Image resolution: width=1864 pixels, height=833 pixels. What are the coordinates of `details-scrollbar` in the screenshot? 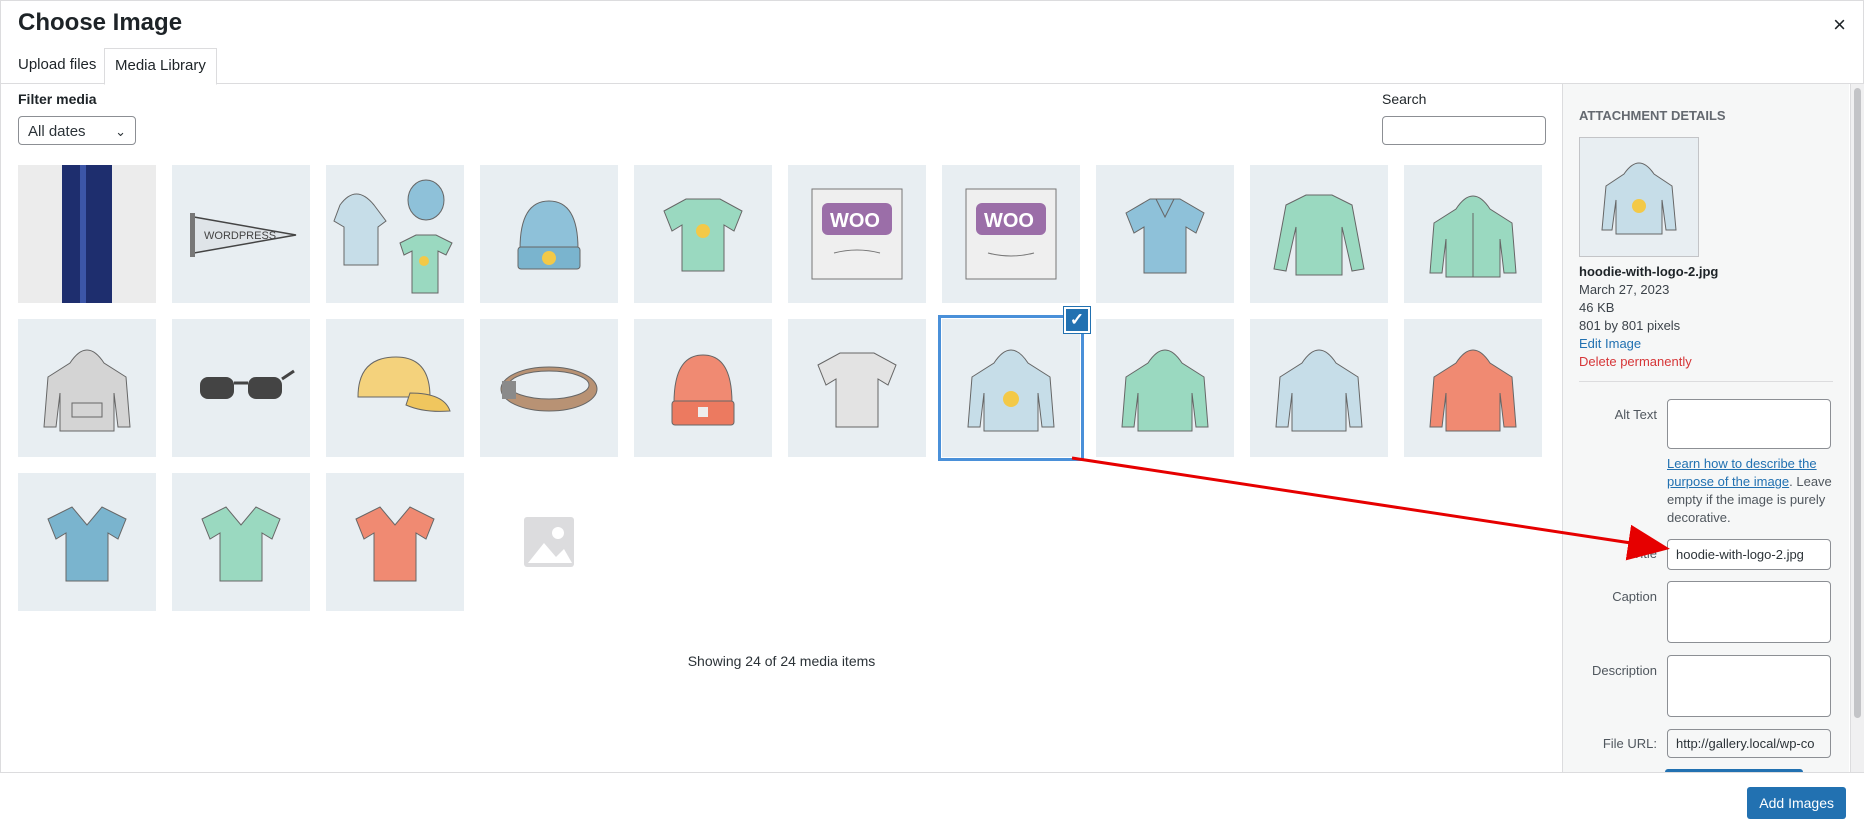 It's located at (1857, 428).